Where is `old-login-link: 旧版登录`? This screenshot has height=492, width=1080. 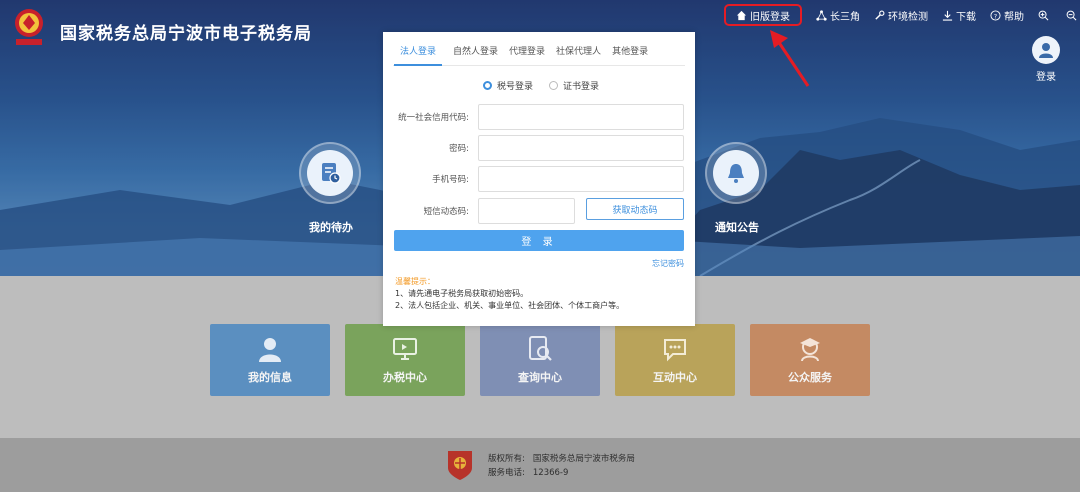
old-login-link: 旧版登录 is located at coordinates (763, 15).